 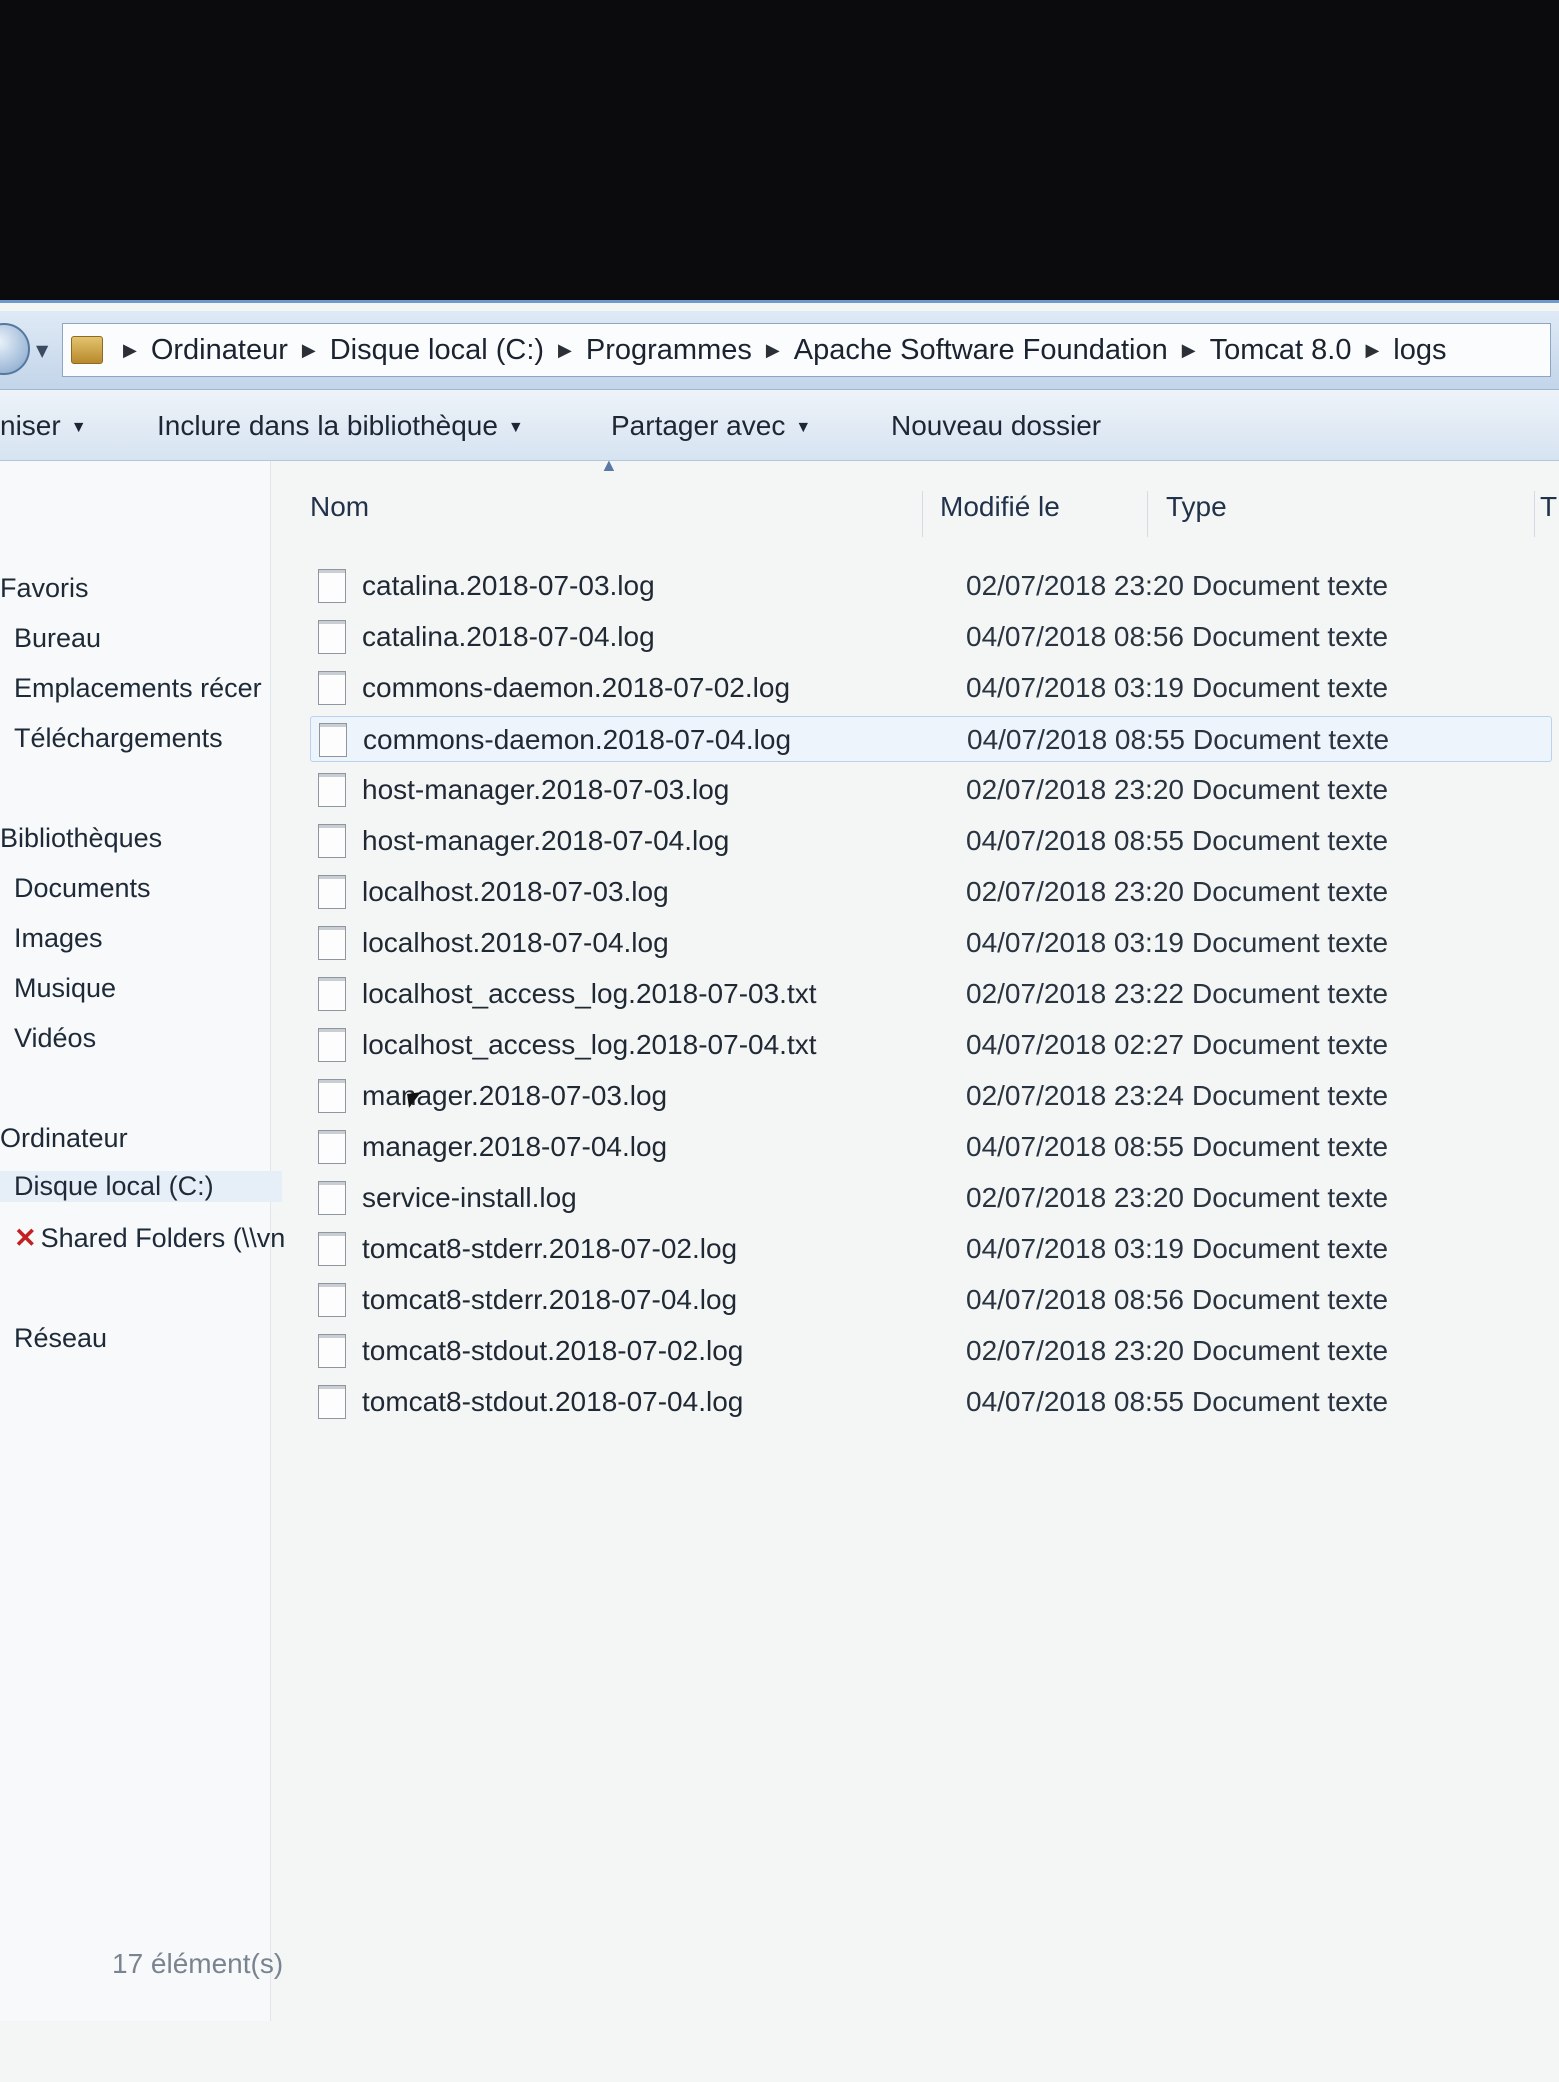 I want to click on nav-shared-folders: ✕ Shared Folders (\\vn, so click(x=149, y=1238).